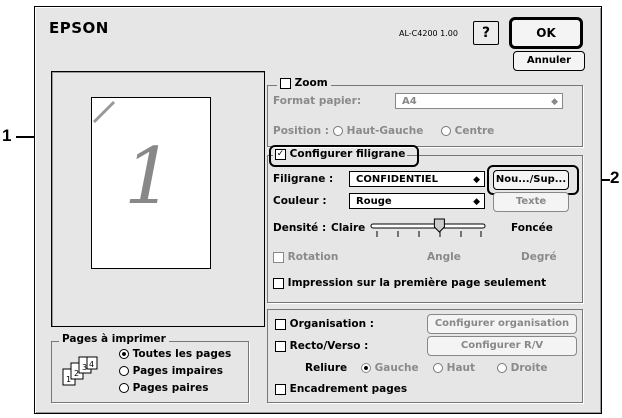  I want to click on zoom-checkbox-box, so click(285, 83).